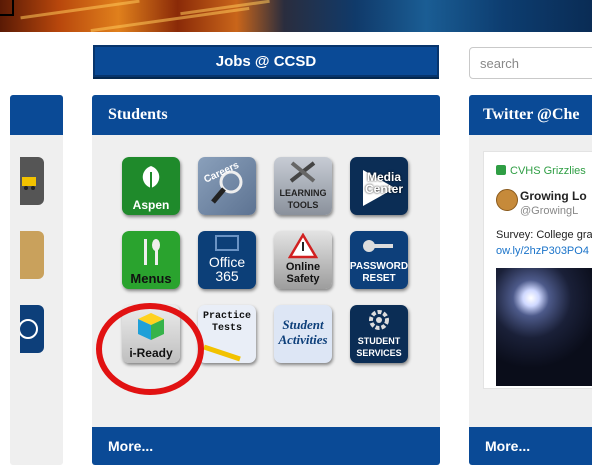  What do you see at coordinates (544, 327) in the screenshot?
I see `tweet-image` at bounding box center [544, 327].